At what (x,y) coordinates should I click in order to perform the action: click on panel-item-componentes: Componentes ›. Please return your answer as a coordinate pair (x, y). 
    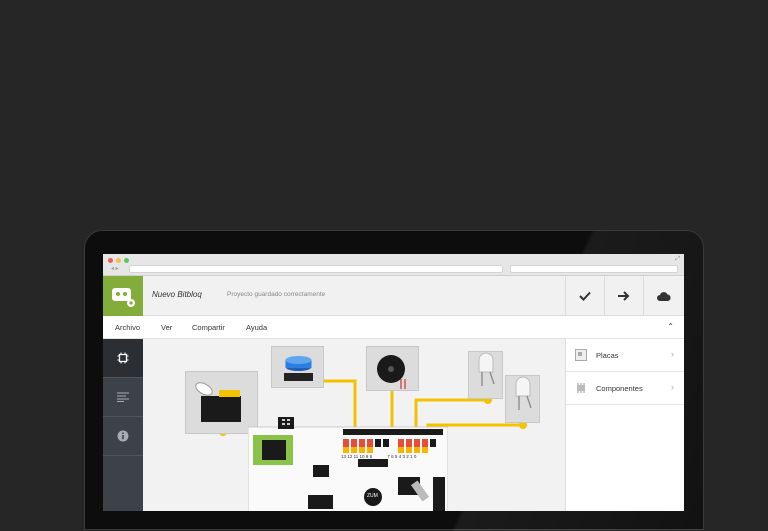
    Looking at the image, I should click on (625, 388).